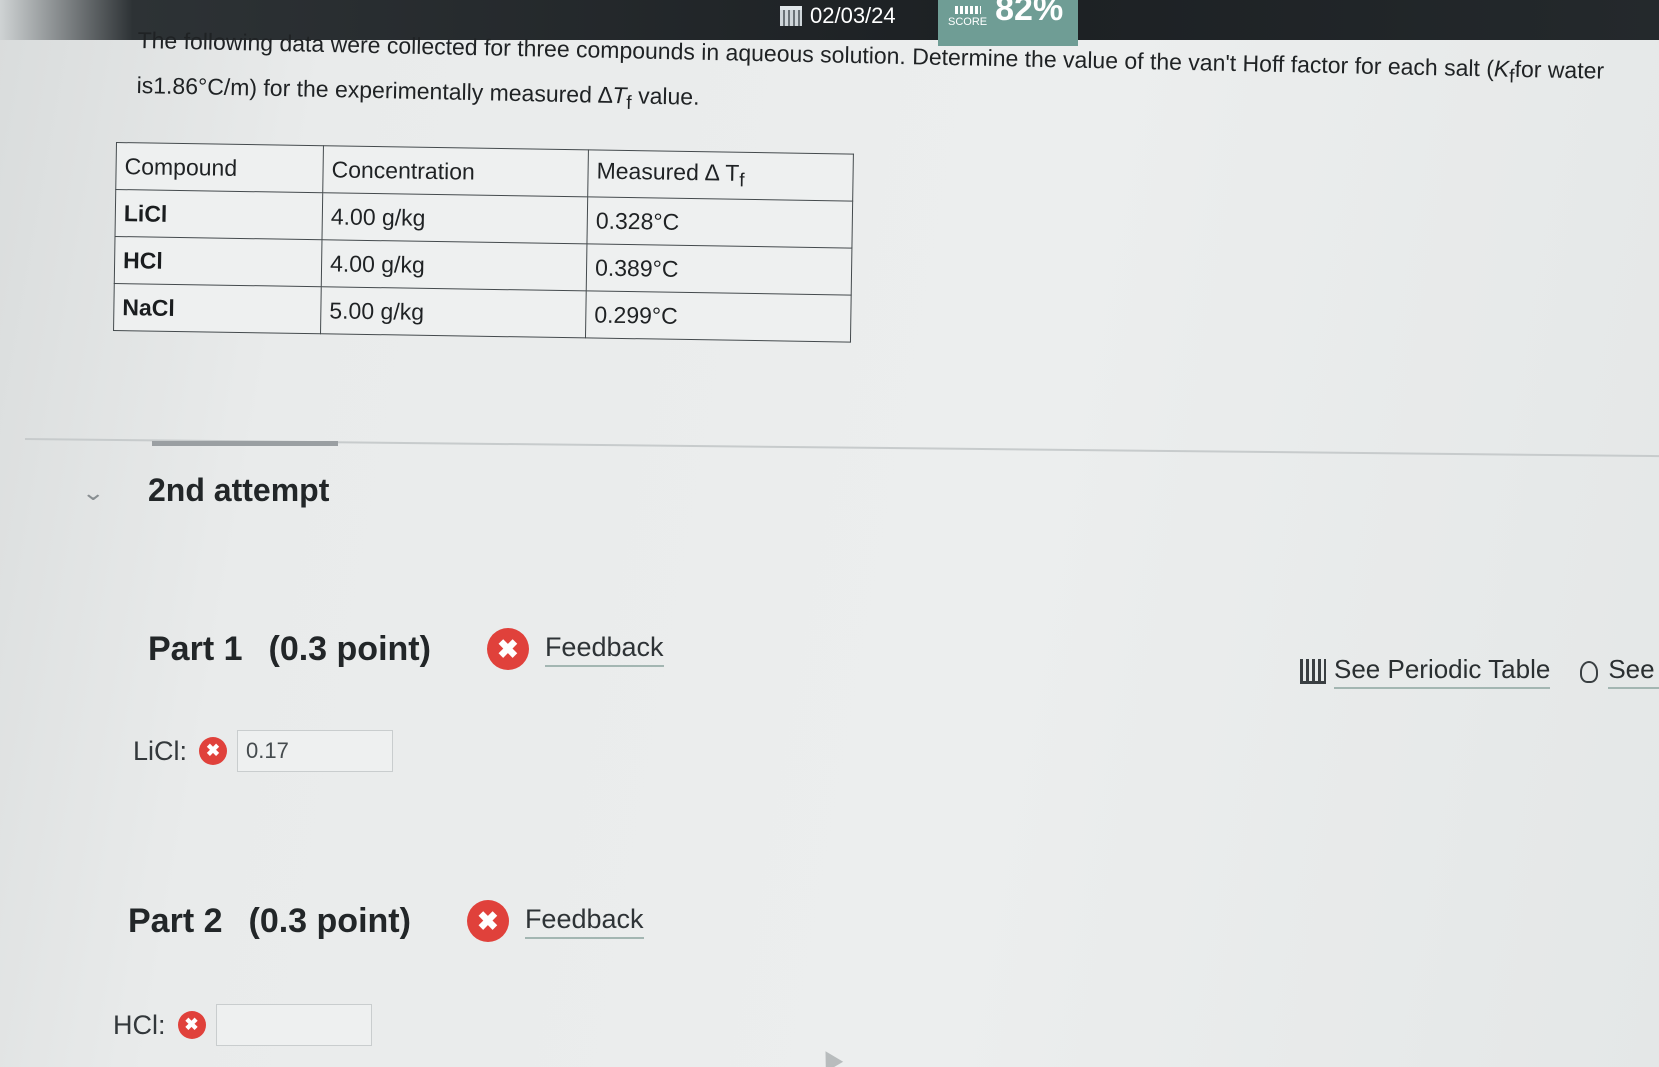  I want to click on mouse-cursor-icon, so click(830, 1056).